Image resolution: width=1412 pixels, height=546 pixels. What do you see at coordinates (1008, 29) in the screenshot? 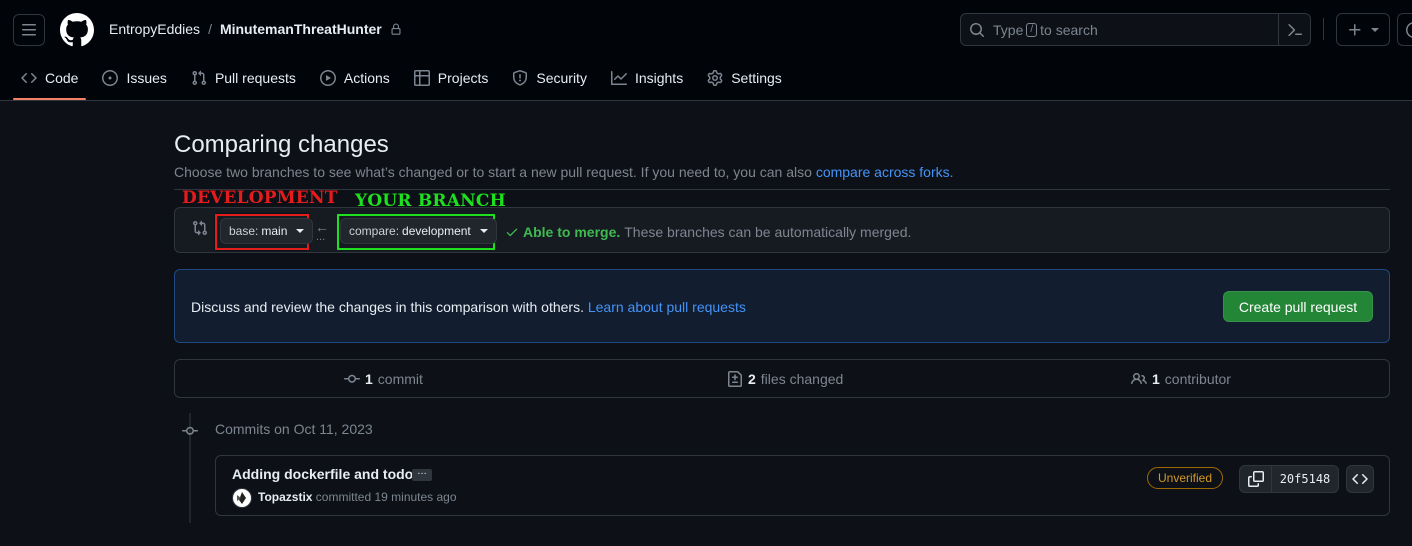
I see `search-placeholder-prefix: Type` at bounding box center [1008, 29].